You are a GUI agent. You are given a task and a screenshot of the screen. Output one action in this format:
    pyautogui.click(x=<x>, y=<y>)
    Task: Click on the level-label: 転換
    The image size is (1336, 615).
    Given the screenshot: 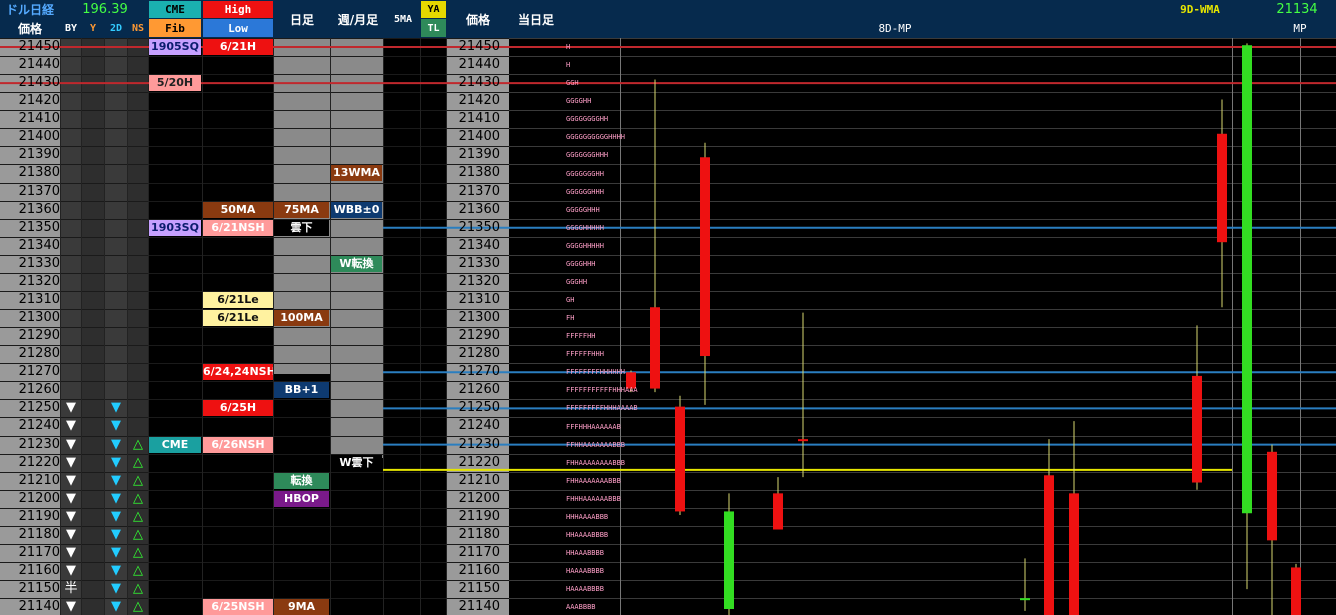 What is the action you would take?
    pyautogui.click(x=301, y=480)
    